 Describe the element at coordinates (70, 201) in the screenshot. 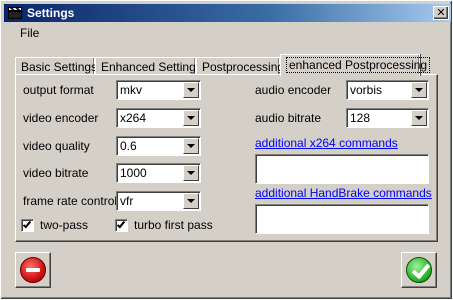

I see `frame-rate-control-label: frame rate control` at that location.